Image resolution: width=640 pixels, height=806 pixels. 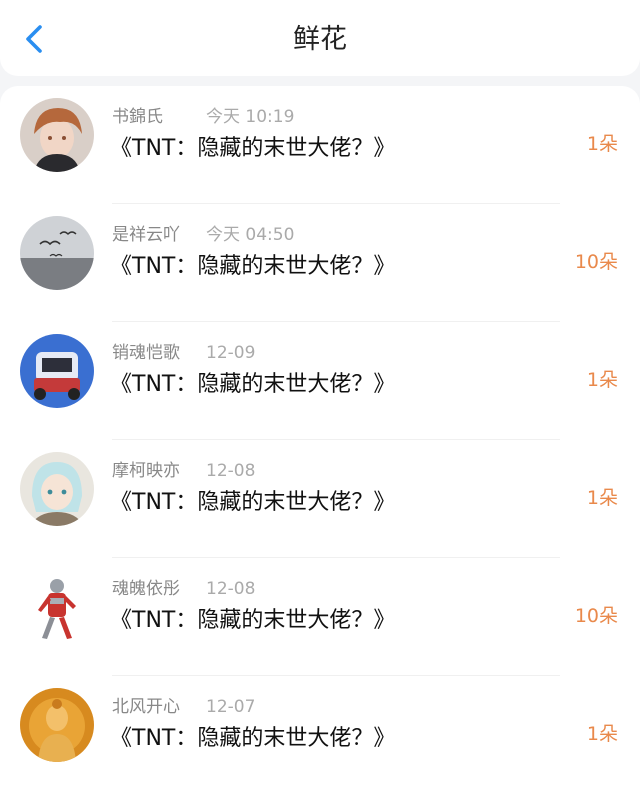 I want to click on list-item: 书錦氏 今天 10:19 《TNT：隐藏的末世大佬？》 1朵, so click(x=320, y=145).